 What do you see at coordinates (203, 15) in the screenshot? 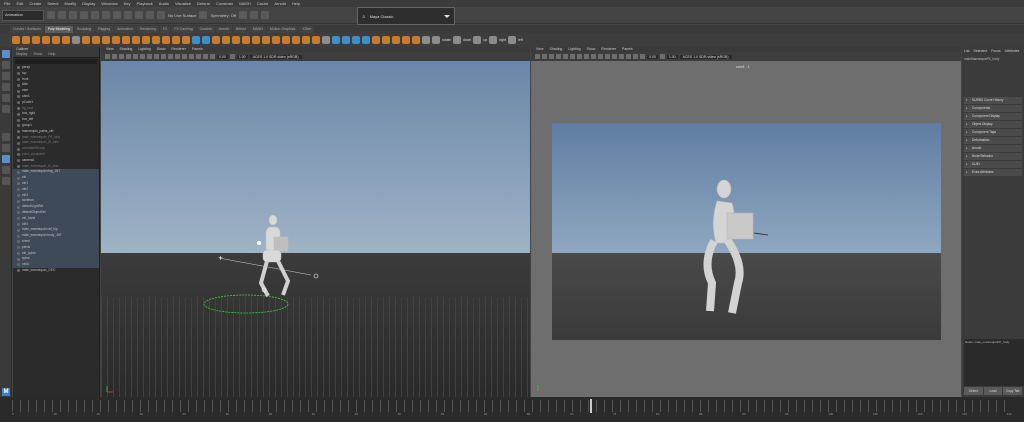
I see `symmetry-icon` at bounding box center [203, 15].